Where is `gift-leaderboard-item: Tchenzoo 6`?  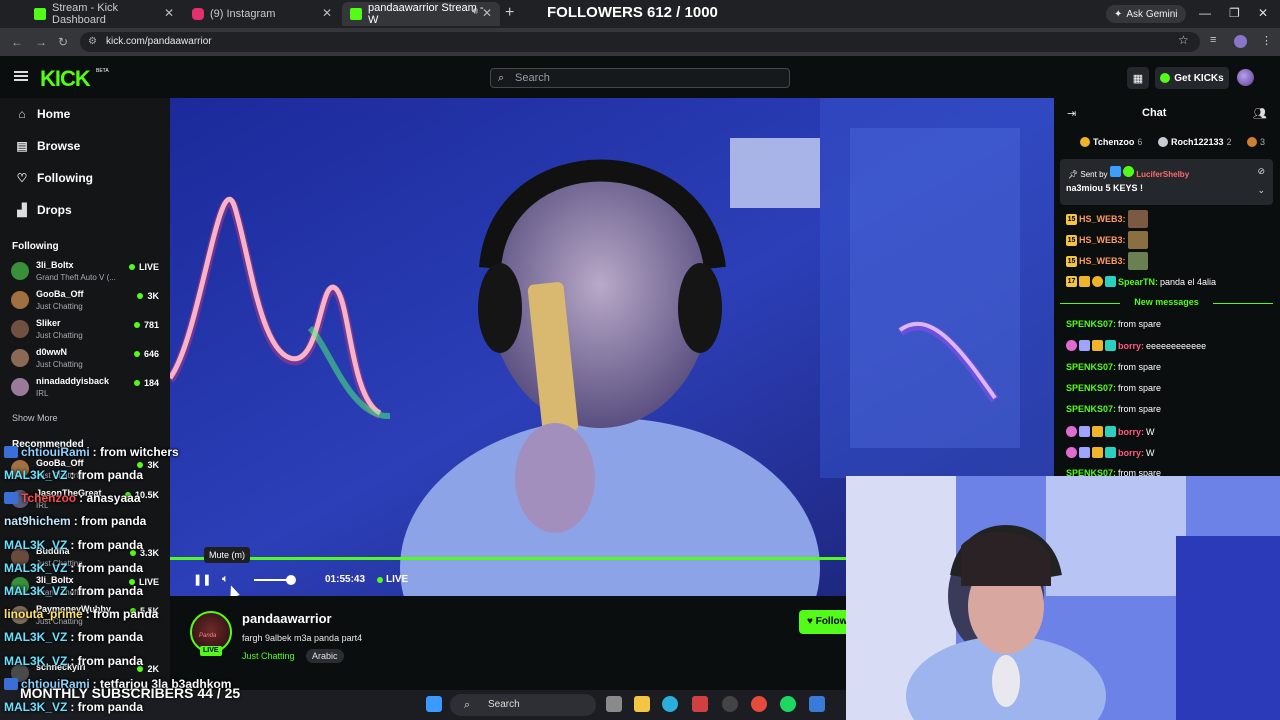 gift-leaderboard-item: Tchenzoo 6 is located at coordinates (1111, 142).